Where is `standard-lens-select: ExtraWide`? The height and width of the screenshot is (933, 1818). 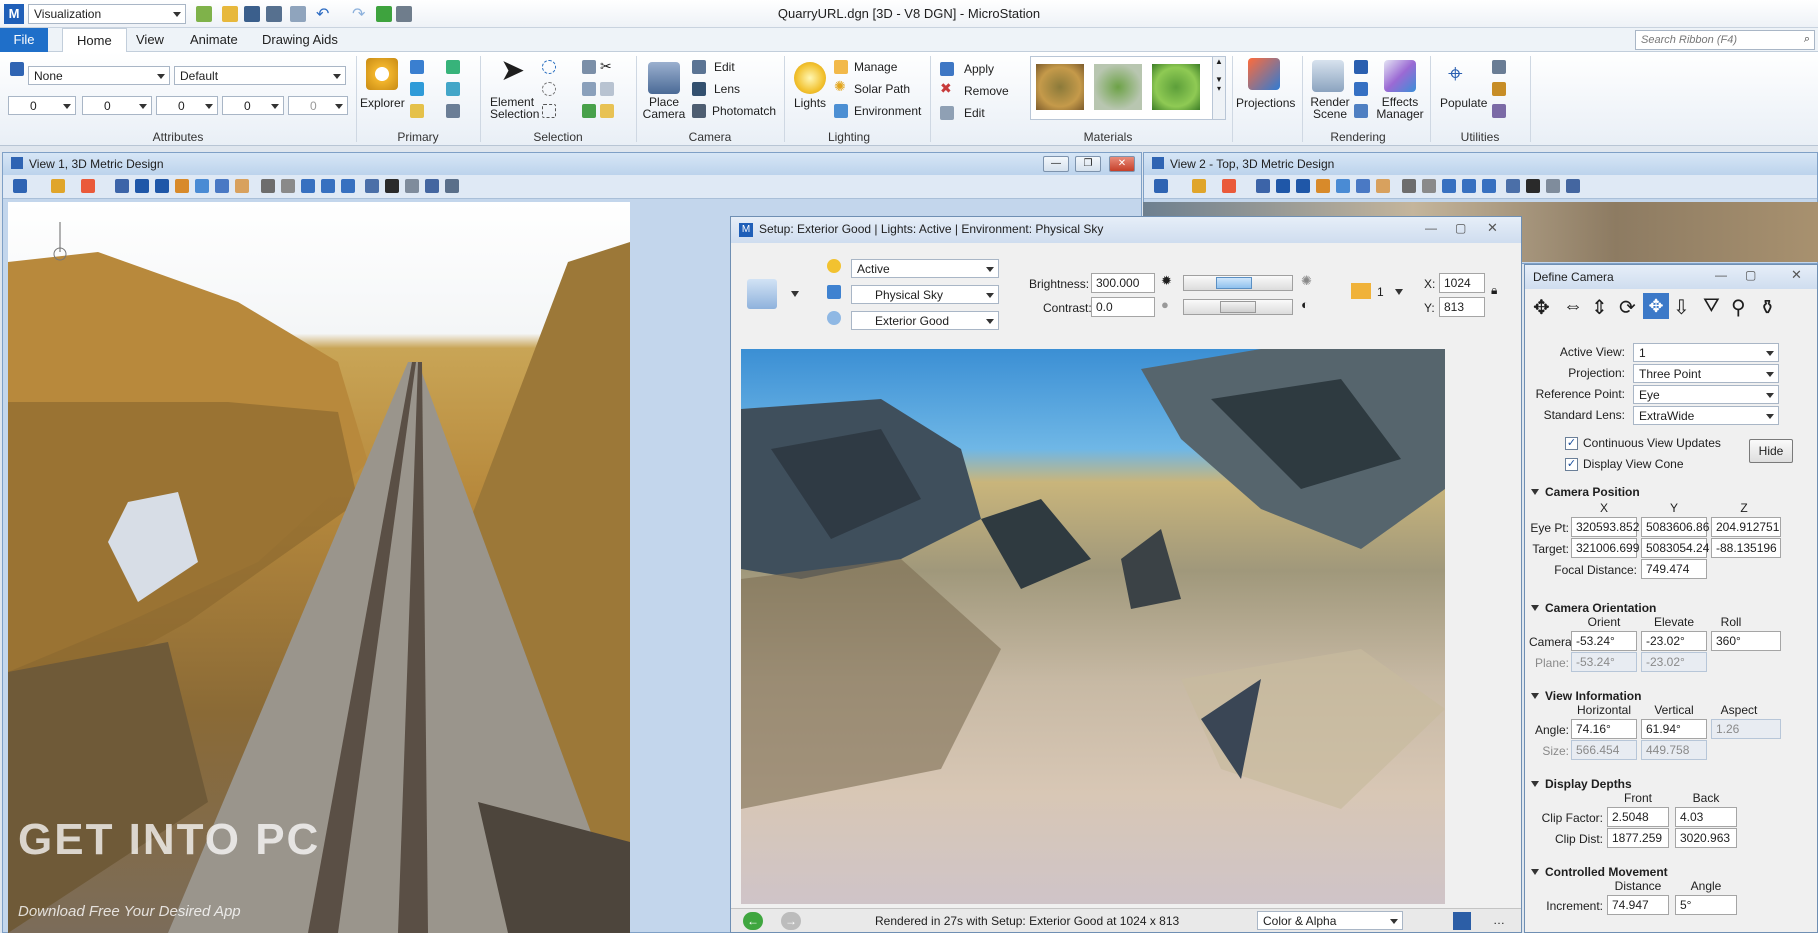
standard-lens-select: ExtraWide is located at coordinates (1706, 415).